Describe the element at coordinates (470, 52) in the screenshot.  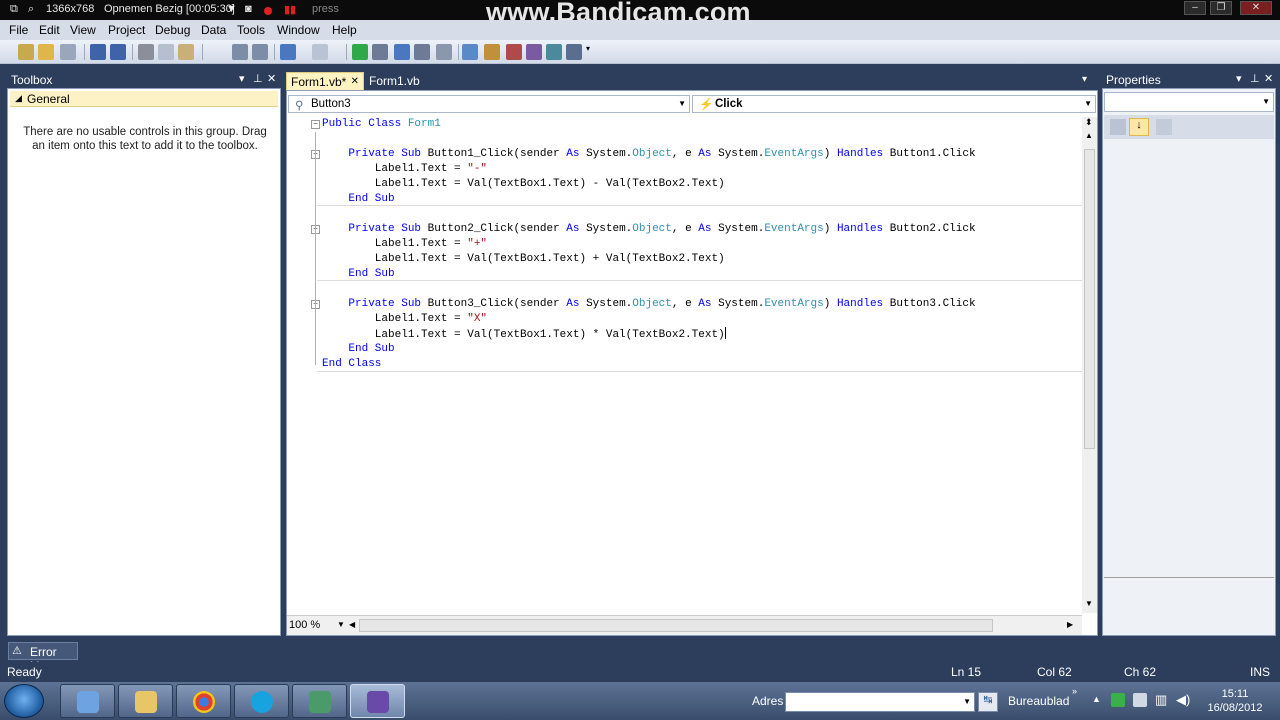
I see `object-browser-icon` at that location.